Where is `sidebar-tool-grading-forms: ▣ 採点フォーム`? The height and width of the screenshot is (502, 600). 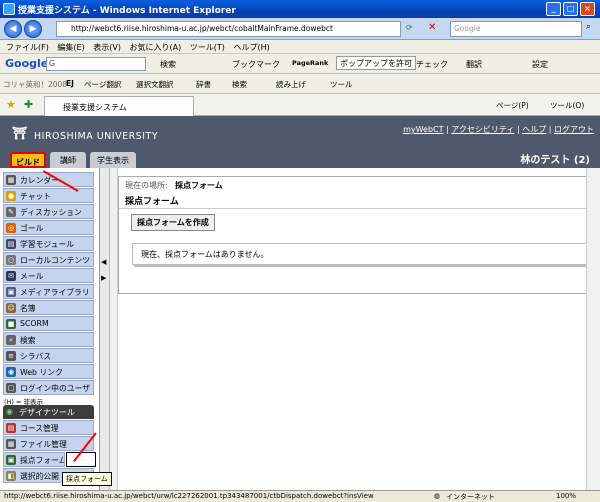
sidebar-tool-grading-forms: ▣ 採点フォーム is located at coordinates (34, 459).